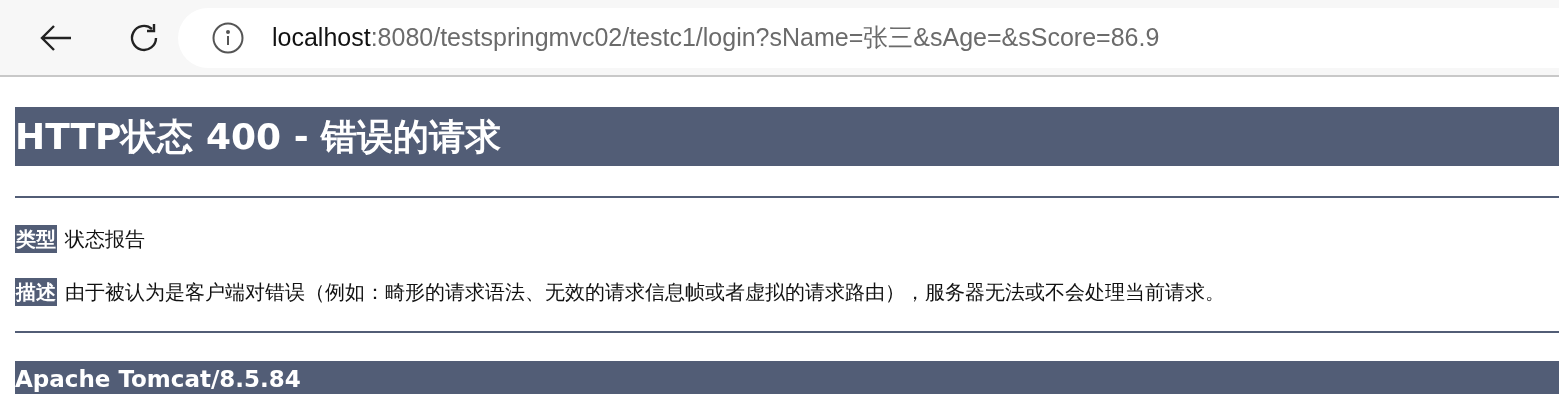  I want to click on back-arrow-icon, so click(56, 37).